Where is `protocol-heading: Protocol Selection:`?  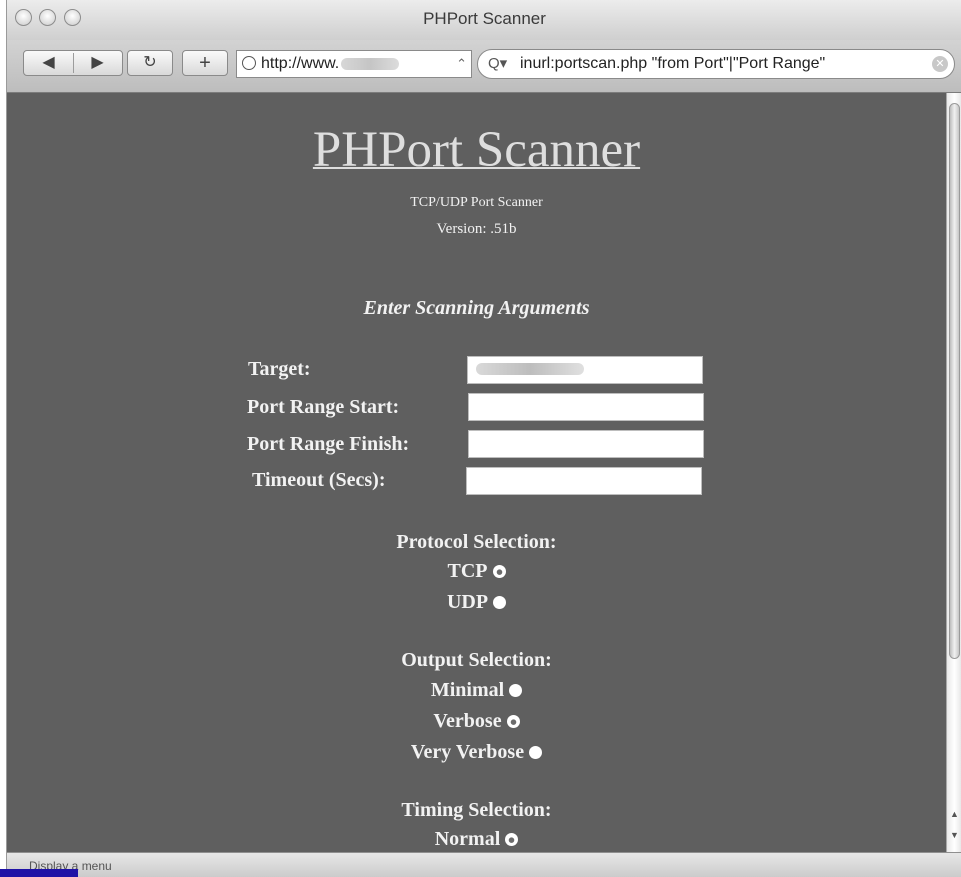
protocol-heading: Protocol Selection: is located at coordinates (476, 542).